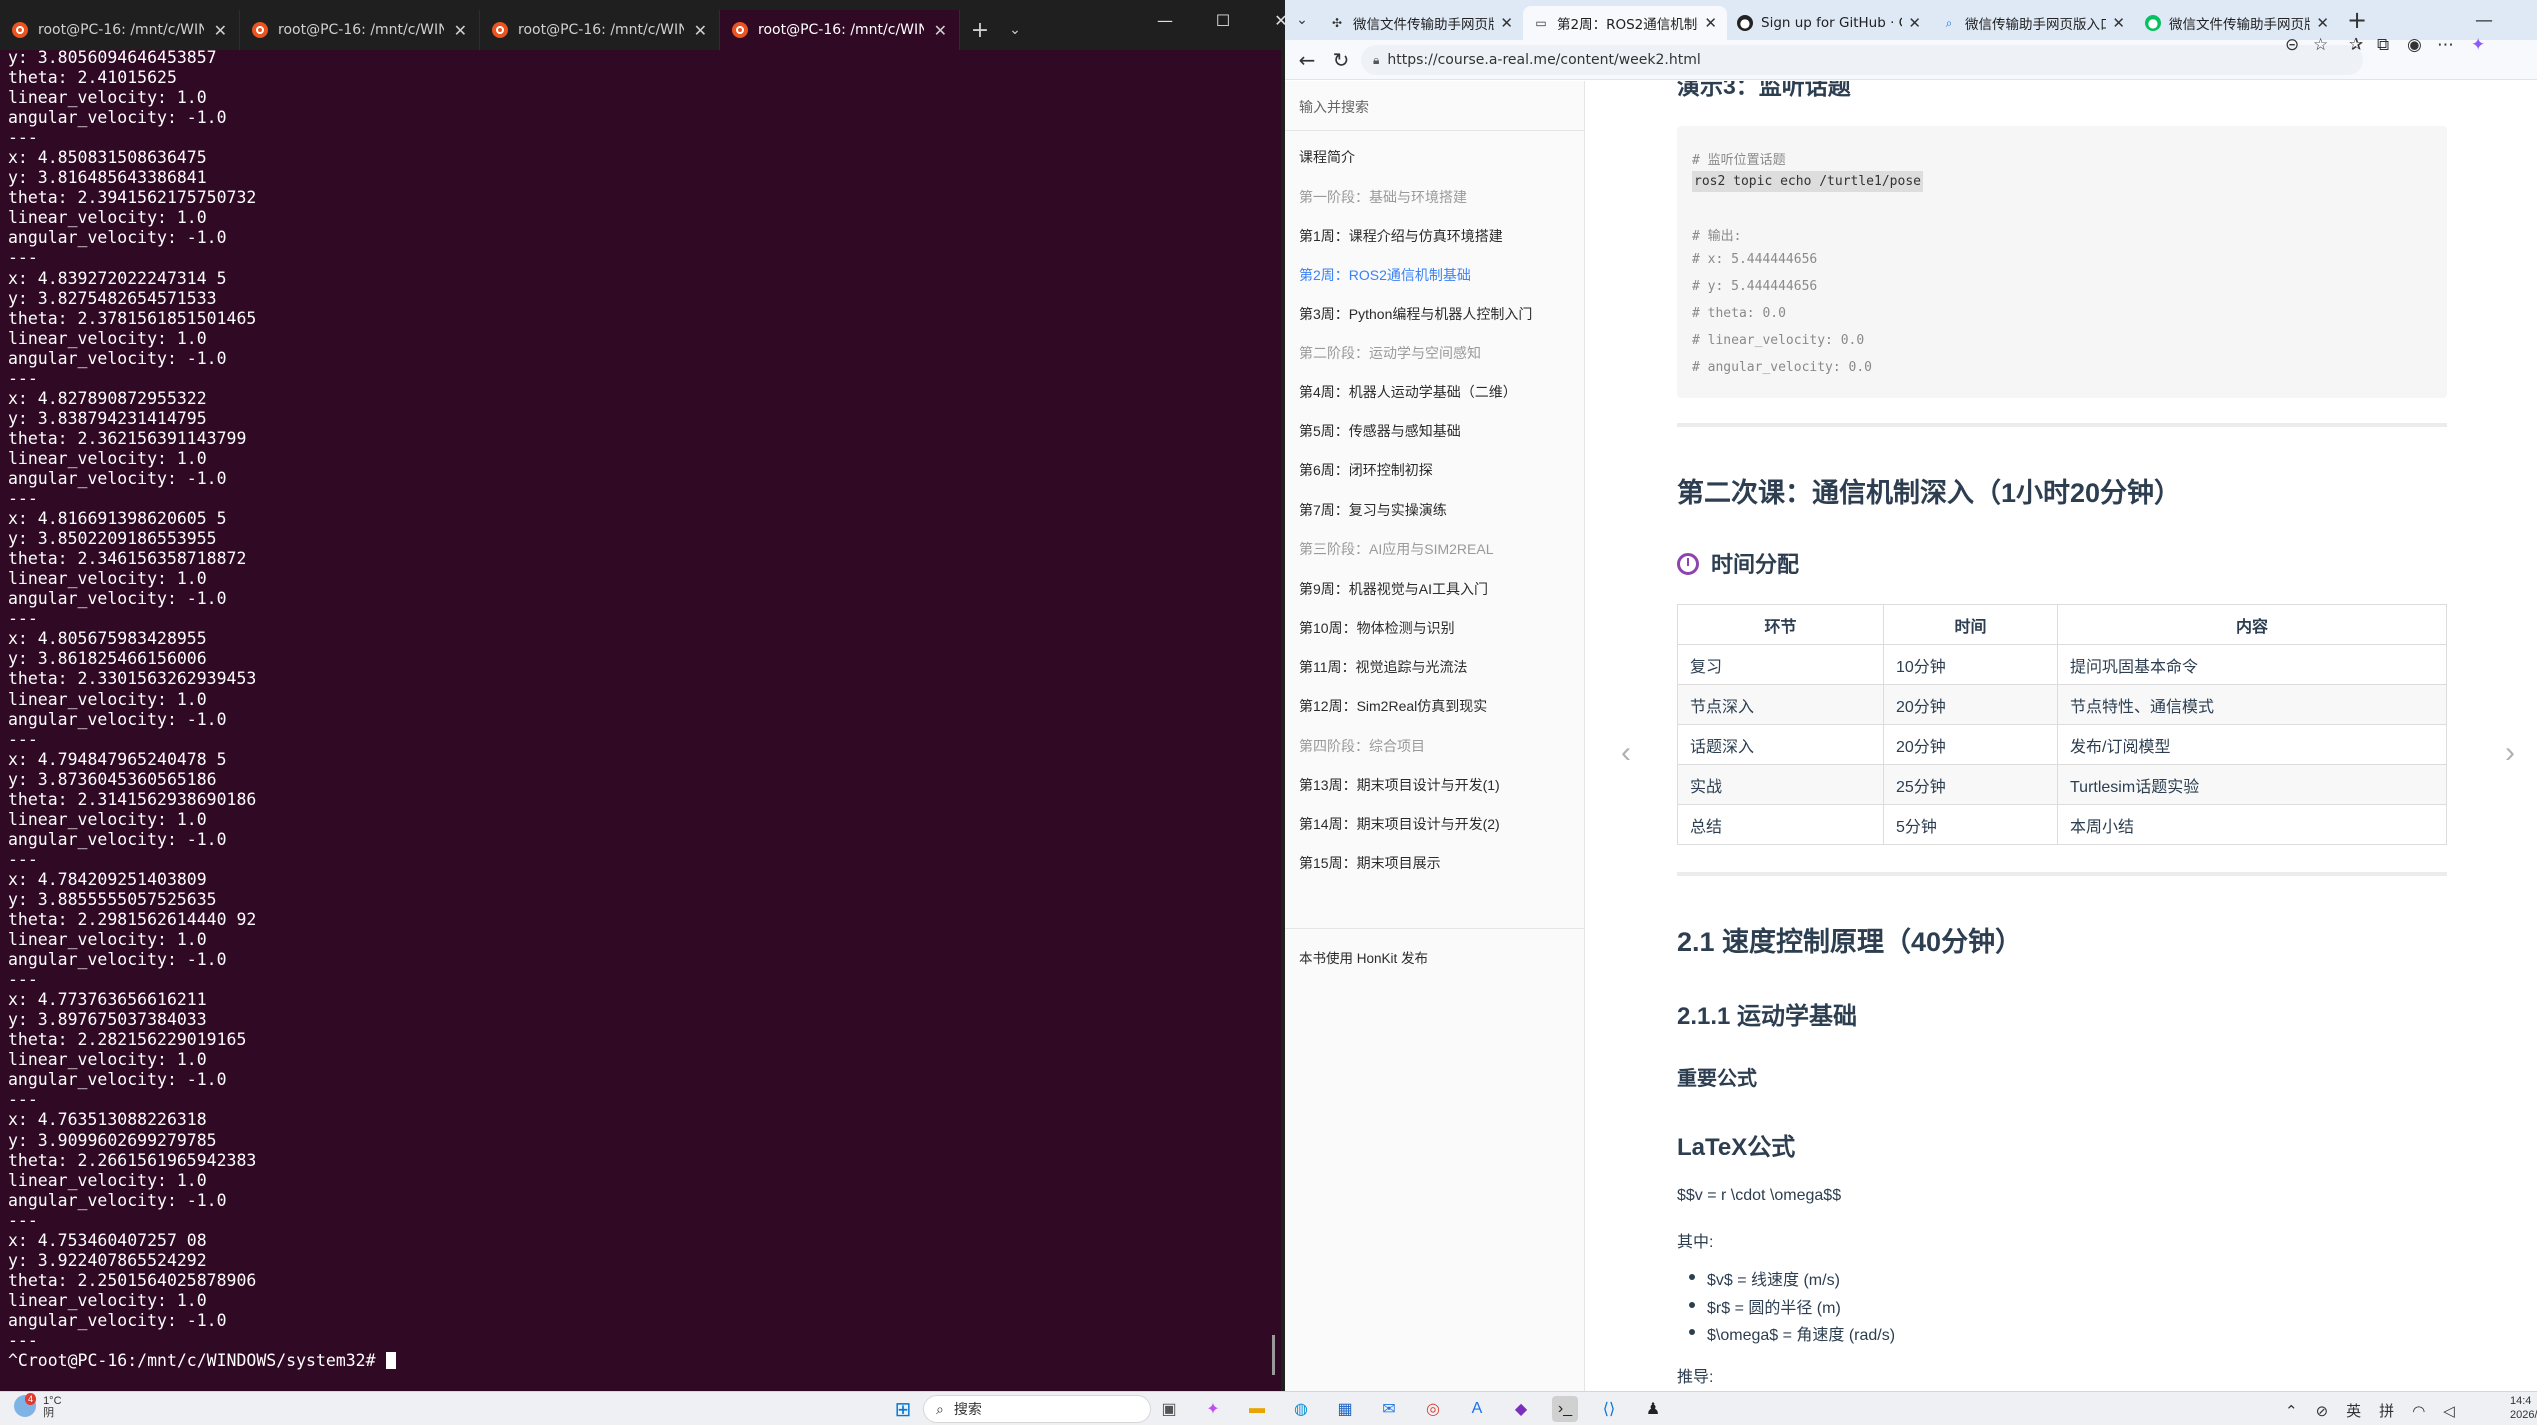  What do you see at coordinates (2386, 1410) in the screenshot?
I see `ime-mode: 拼` at bounding box center [2386, 1410].